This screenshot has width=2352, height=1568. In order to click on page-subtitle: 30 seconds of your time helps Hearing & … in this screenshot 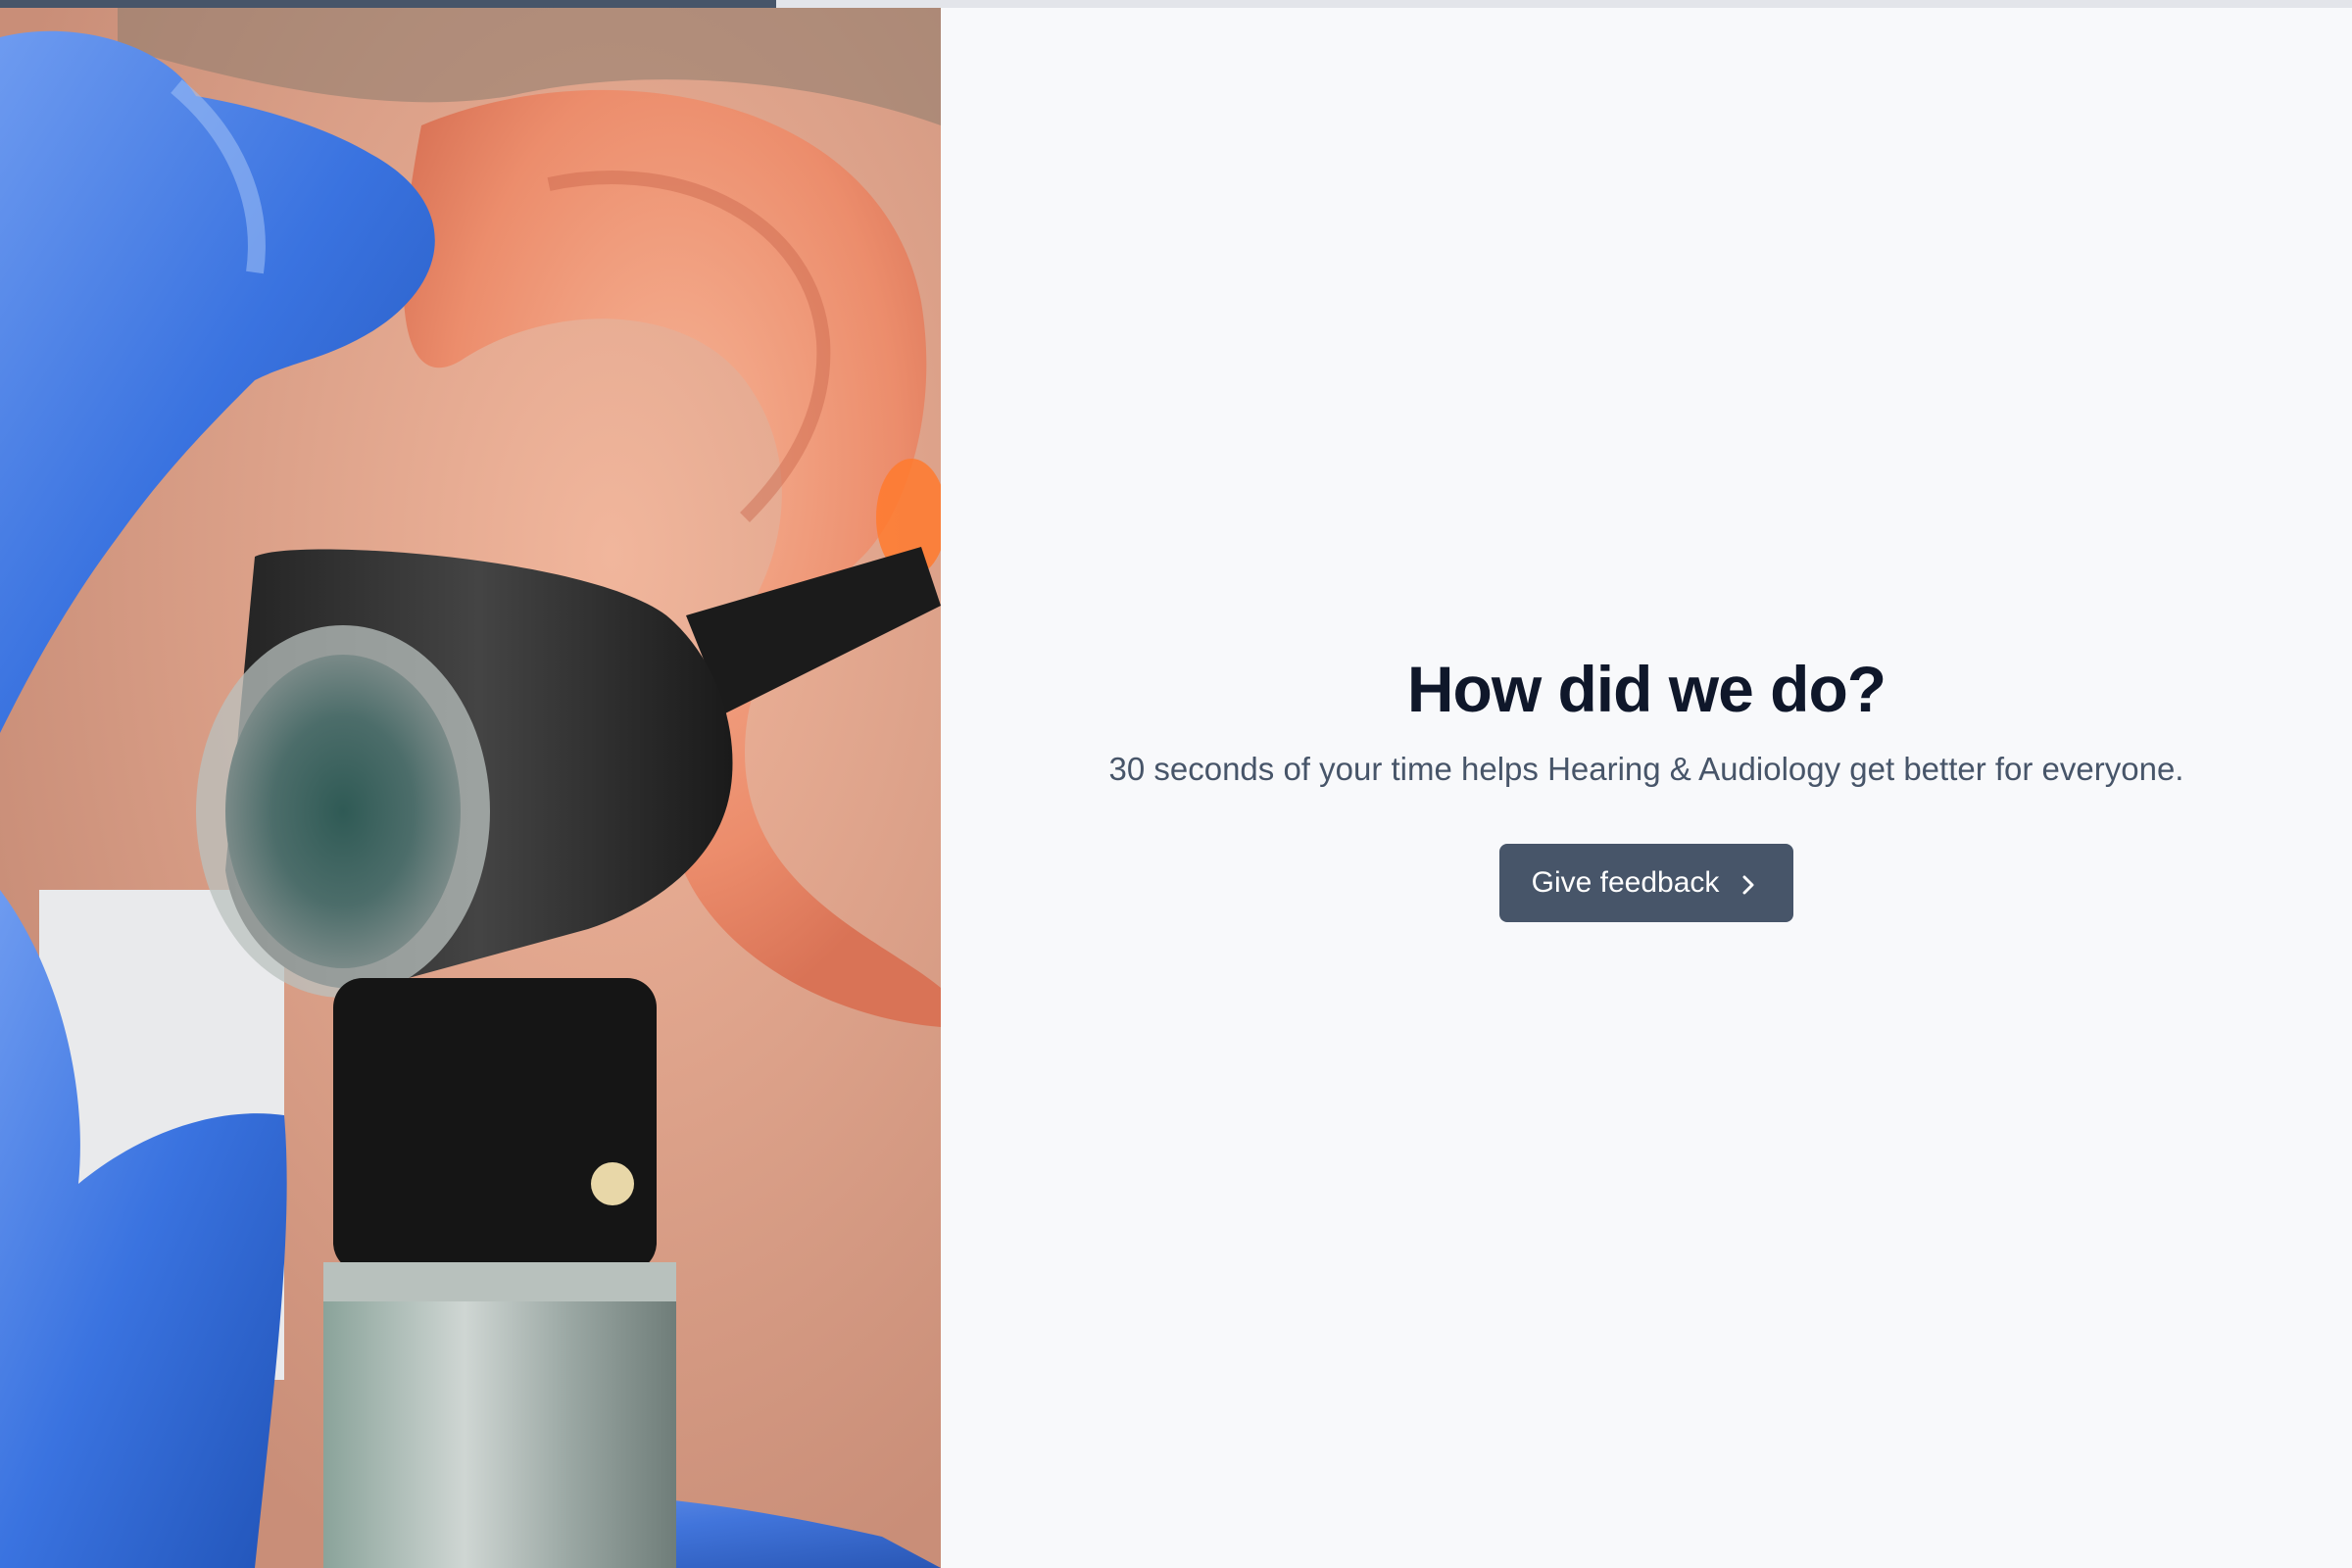, I will do `click(1646, 768)`.